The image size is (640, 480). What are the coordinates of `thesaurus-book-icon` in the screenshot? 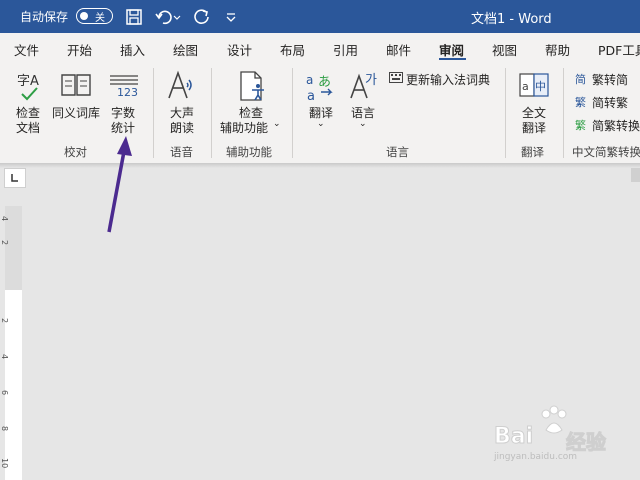 It's located at (76, 85).